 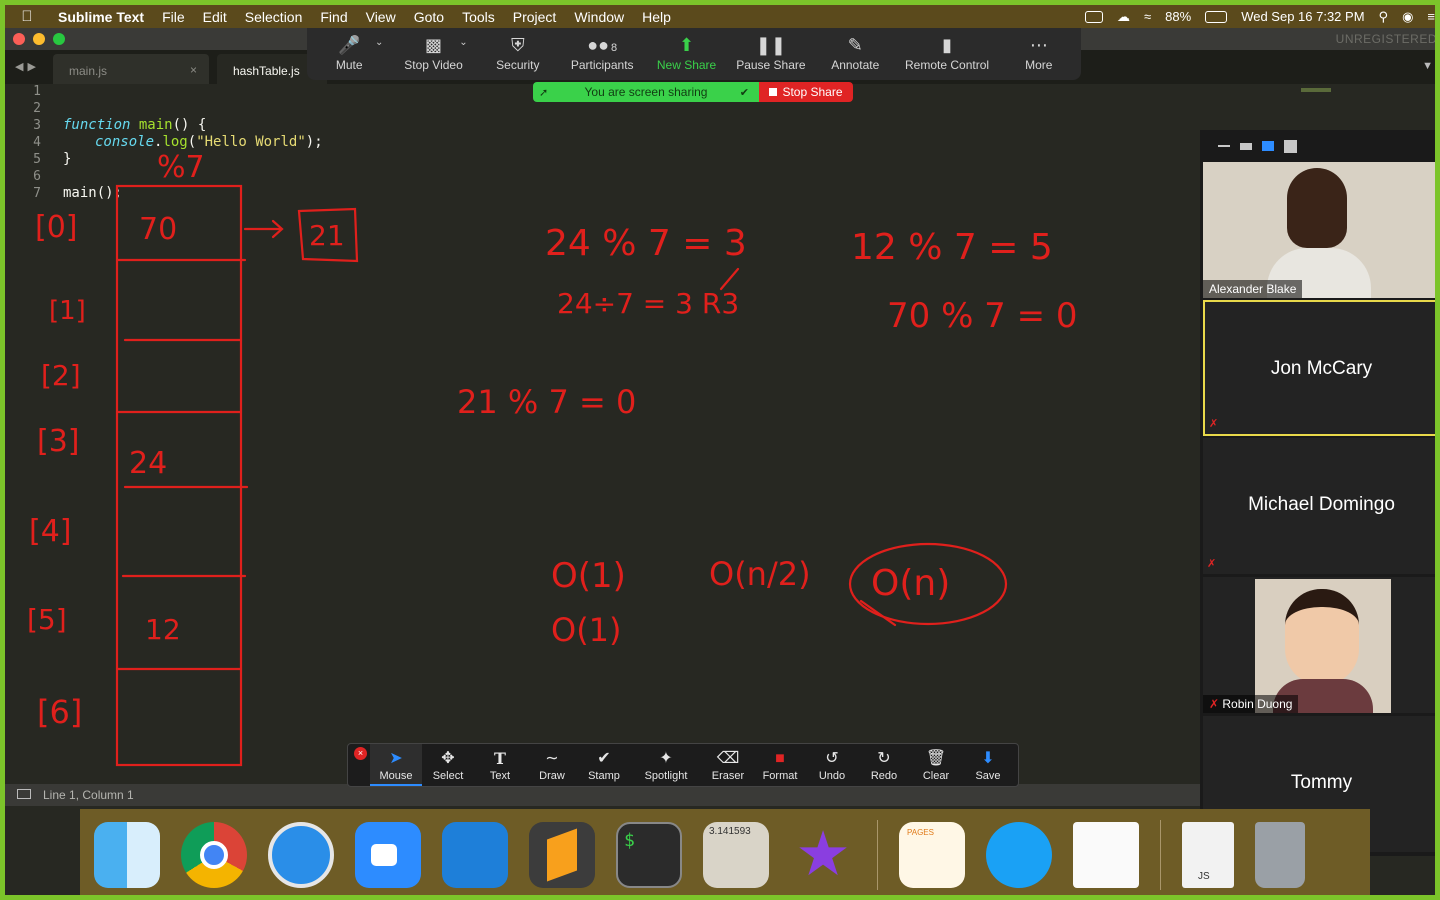 I want to click on participant-tile: Alexander Blake, so click(x=1319, y=230).